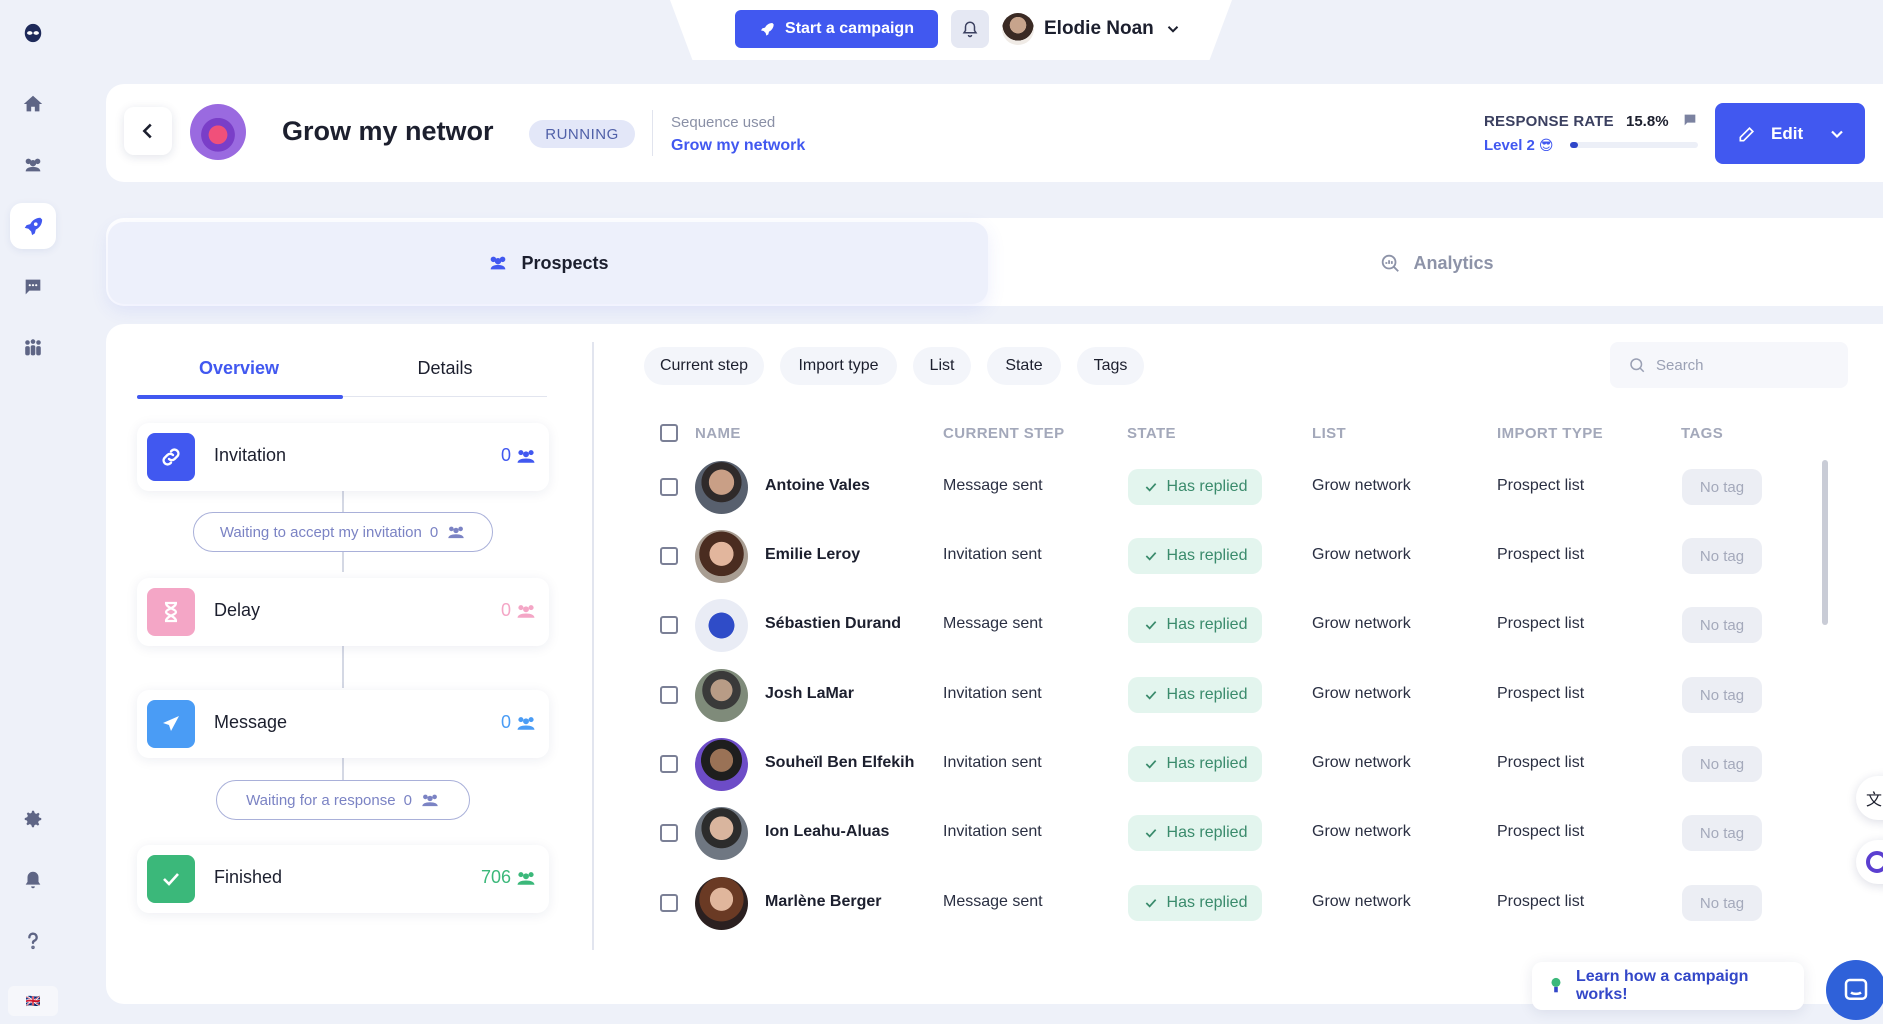 This screenshot has width=1883, height=1024. Describe the element at coordinates (33, 880) in the screenshot. I see `notifications-bell-icon` at that location.